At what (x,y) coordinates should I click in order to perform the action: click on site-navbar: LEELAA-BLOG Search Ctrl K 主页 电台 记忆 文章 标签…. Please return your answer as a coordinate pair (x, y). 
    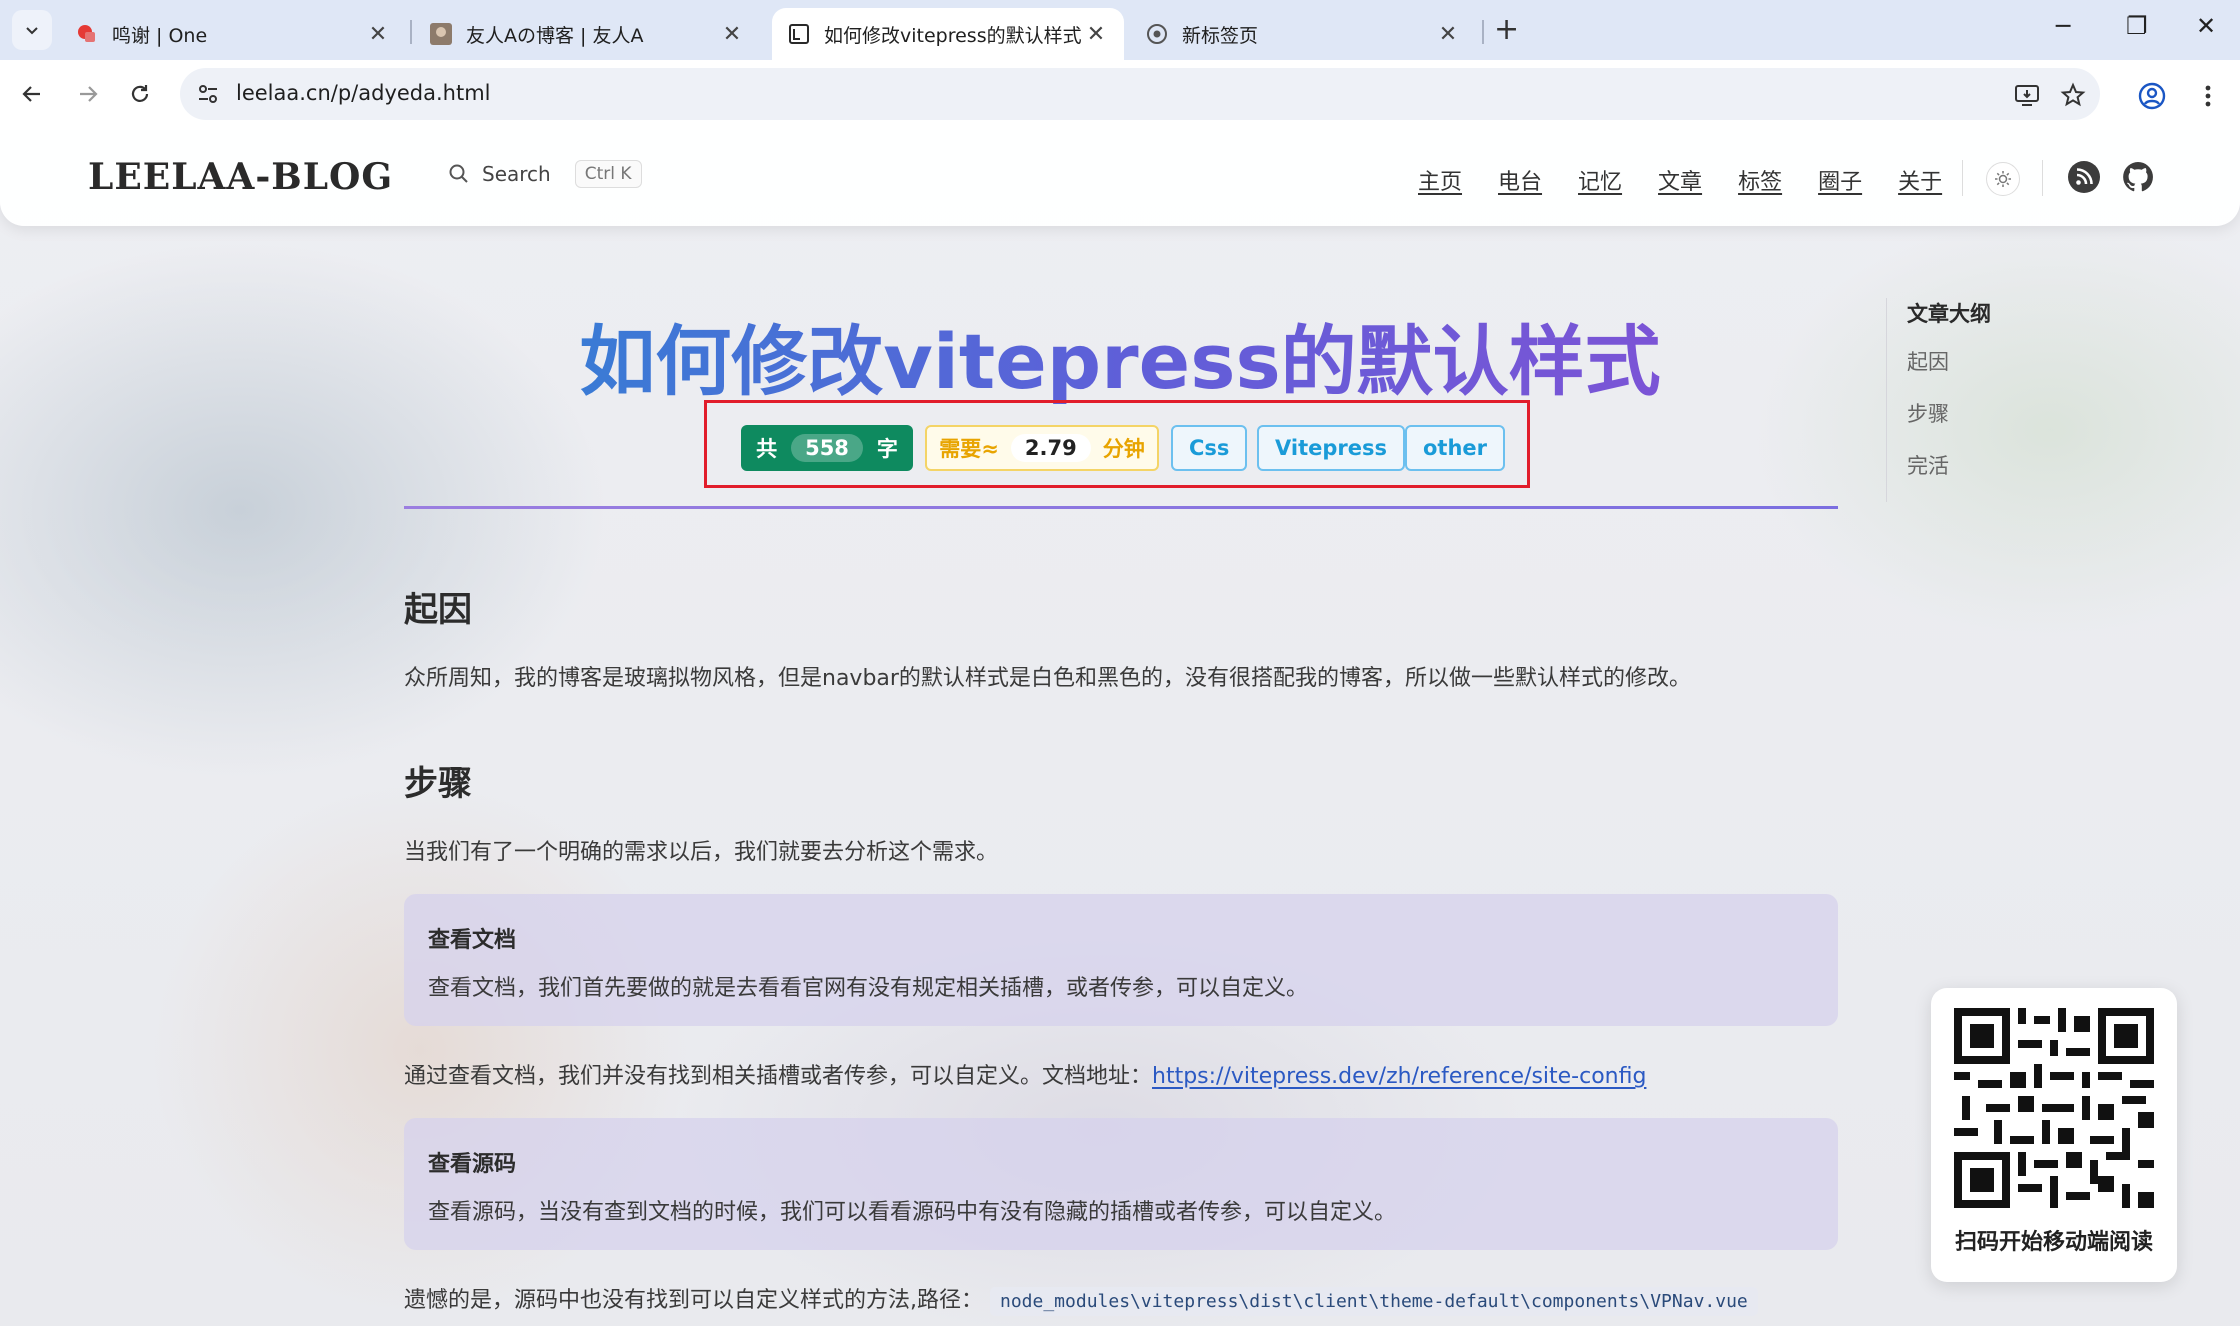
    Looking at the image, I should click on (1120, 178).